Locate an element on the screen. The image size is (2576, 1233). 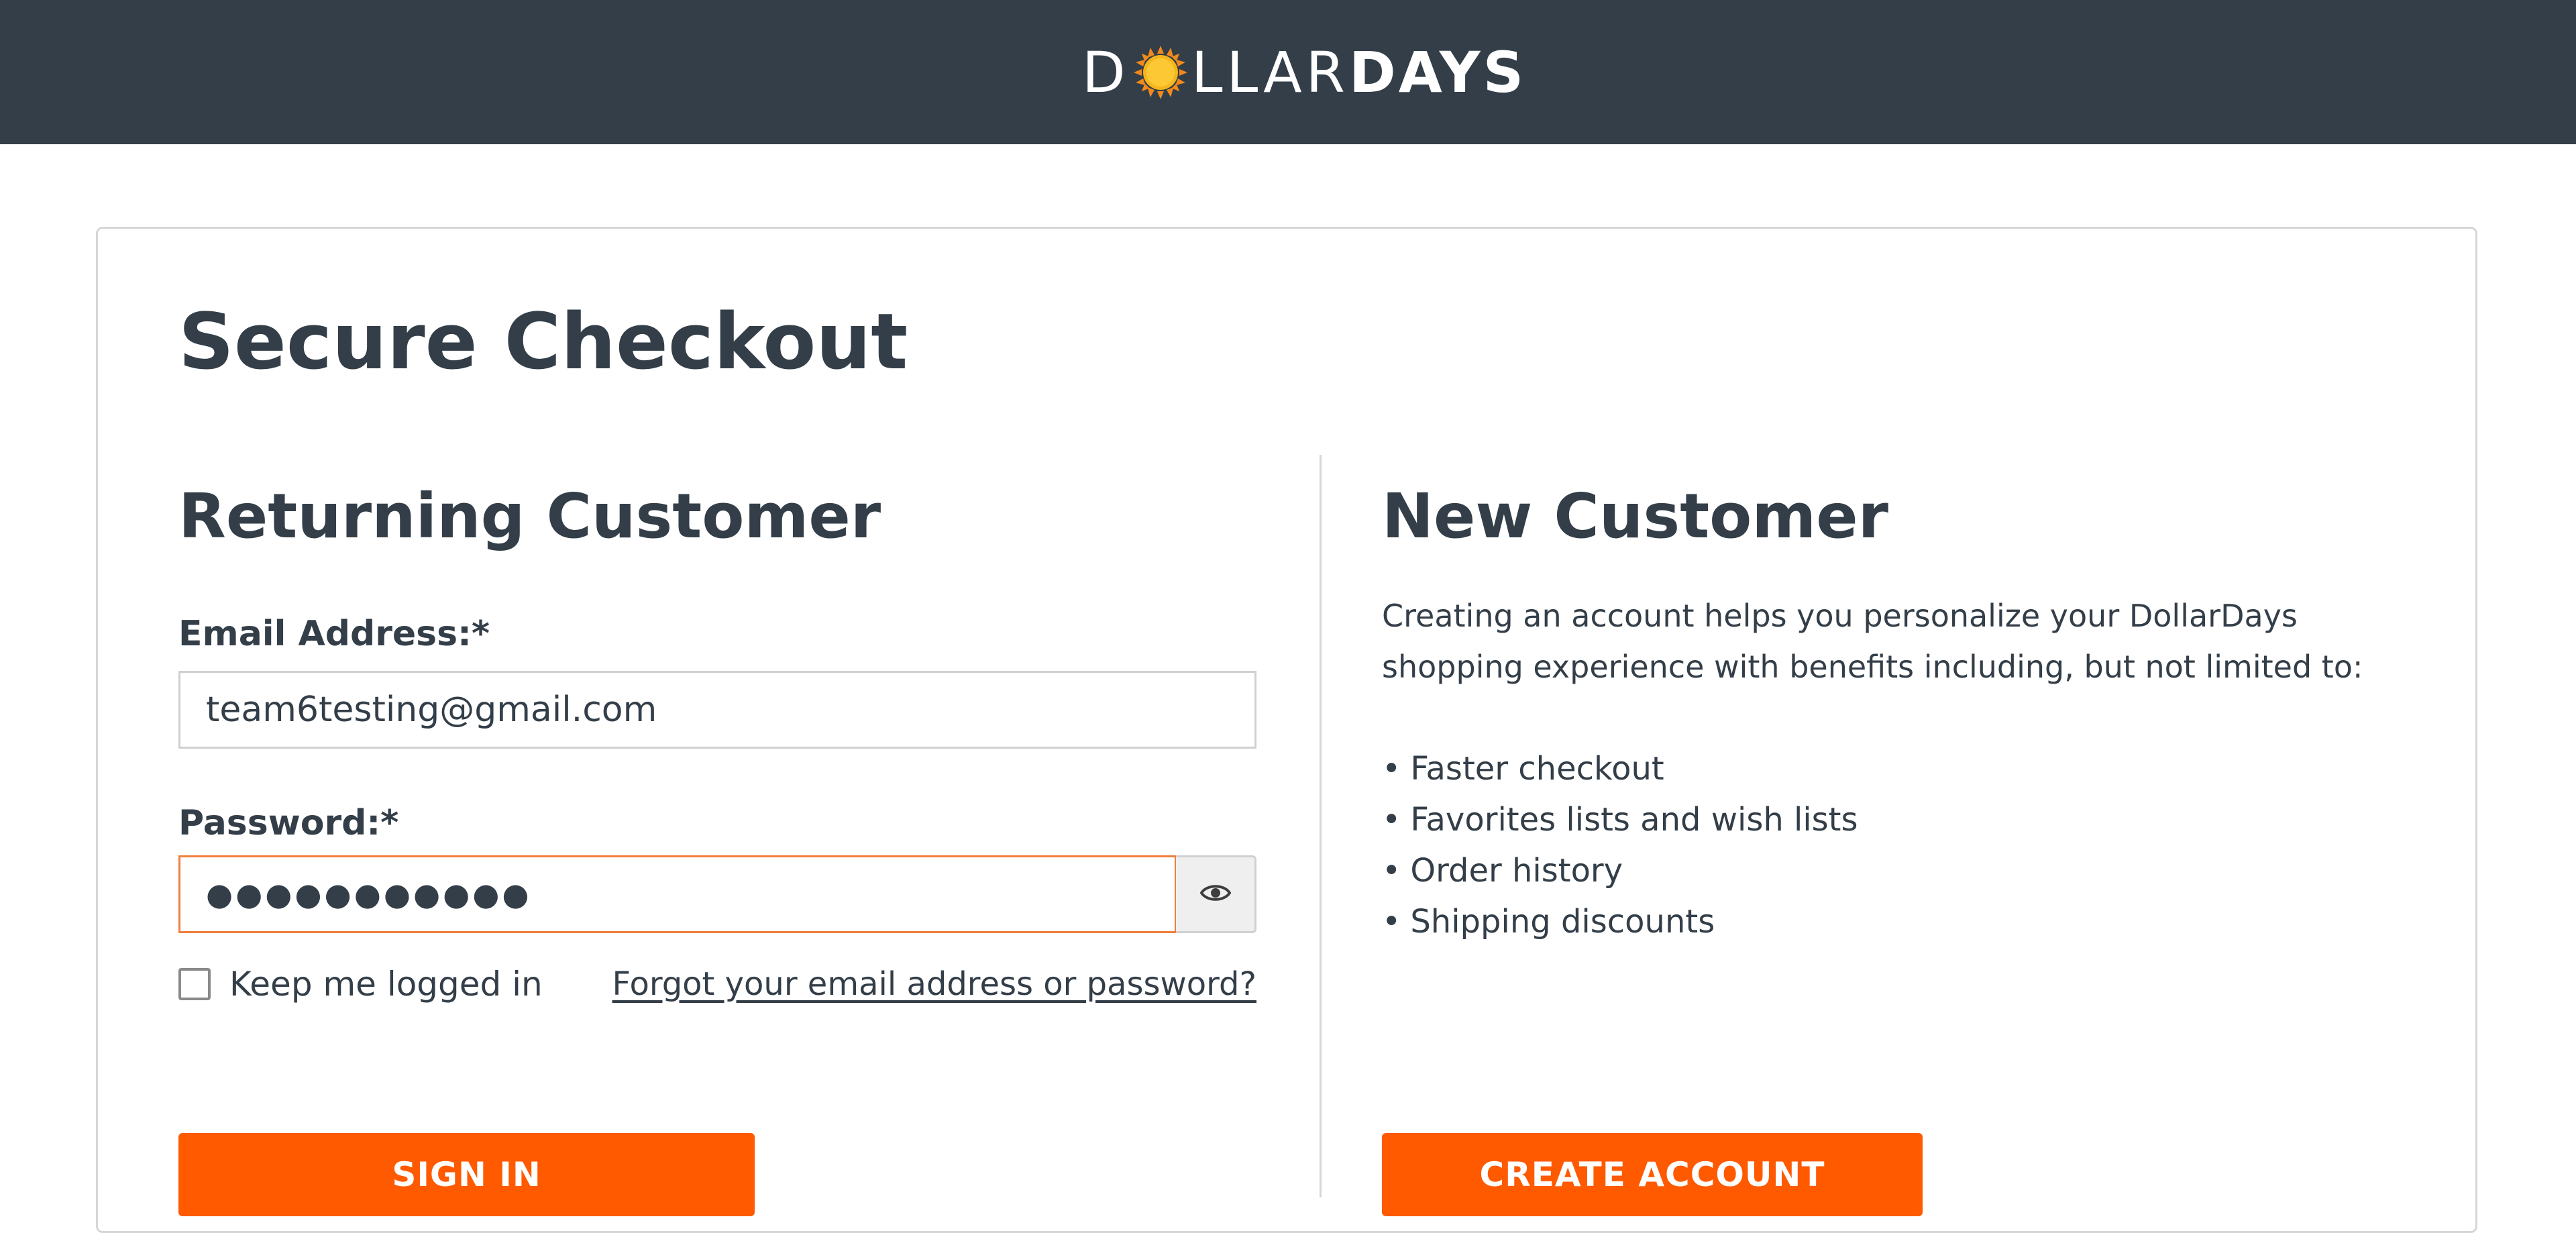
returning-customer-title: Returning Customer is located at coordinates (529, 516).